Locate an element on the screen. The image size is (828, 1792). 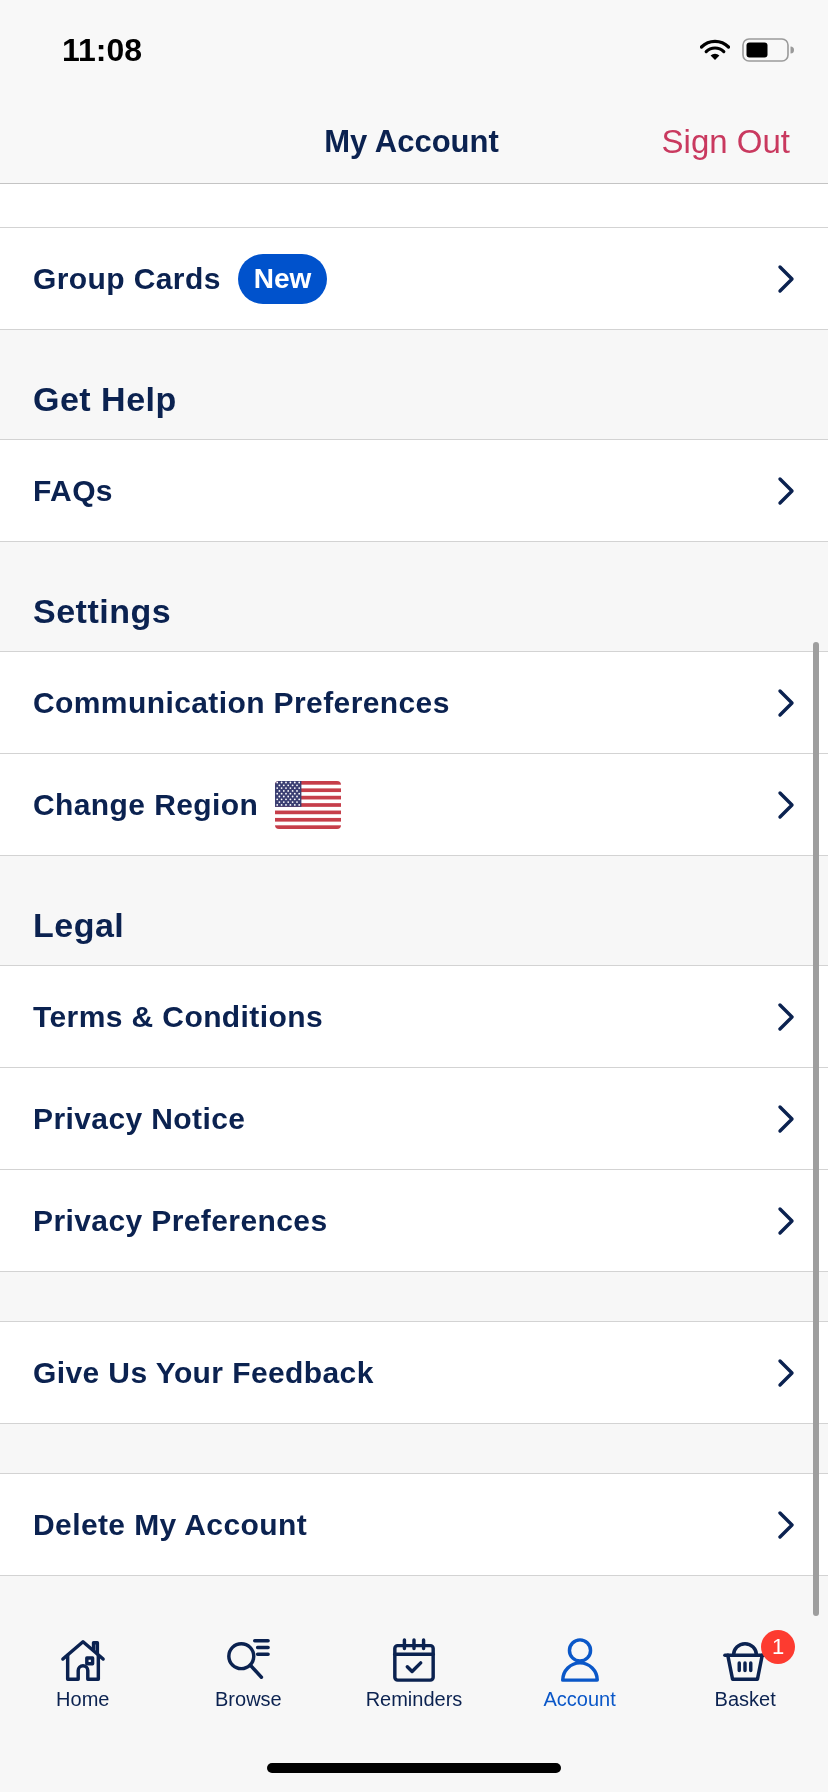
wifi-icon is located at coordinates (715, 50).